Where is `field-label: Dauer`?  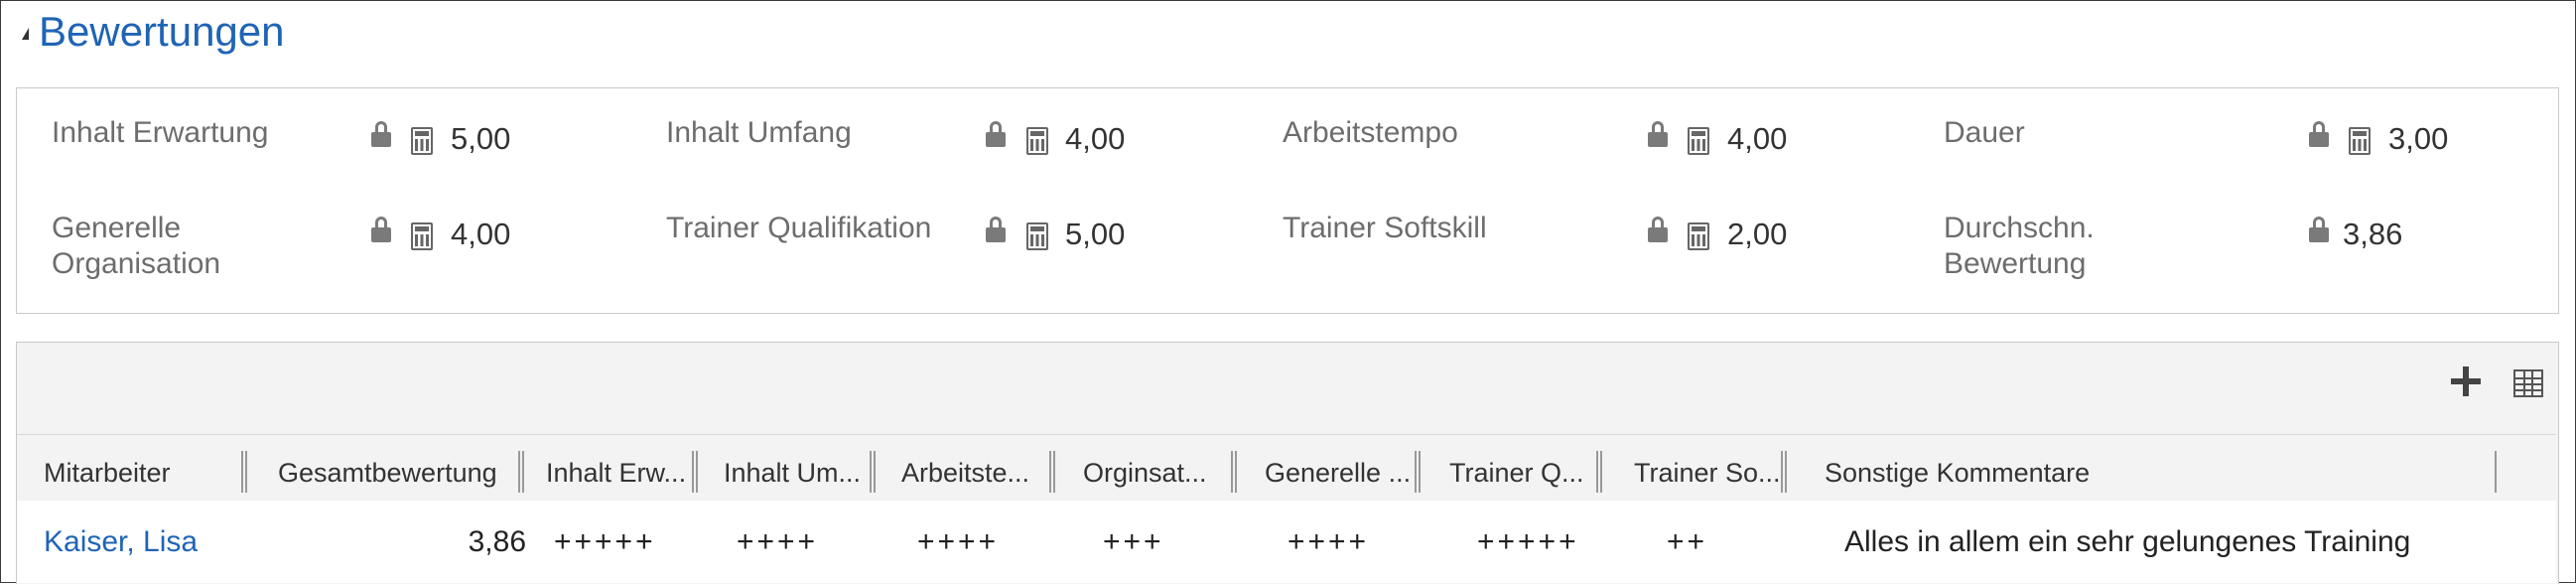
field-label: Dauer is located at coordinates (1984, 132).